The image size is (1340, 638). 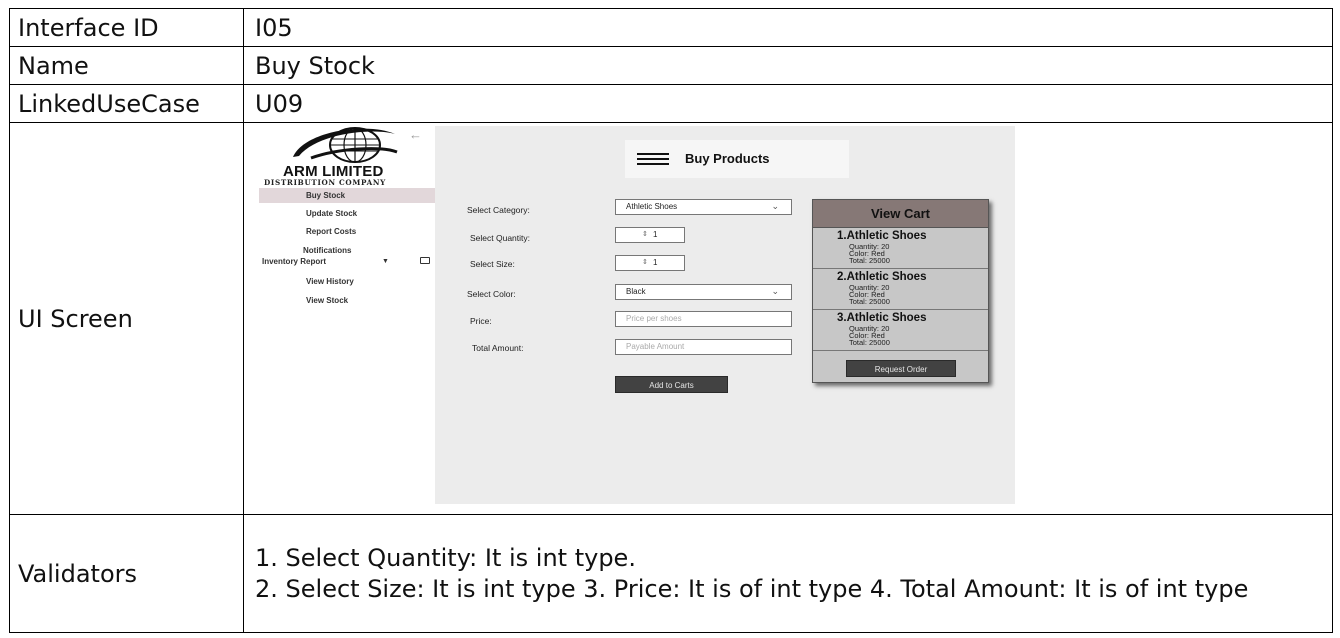 I want to click on color-select-value: Black, so click(x=636, y=291).